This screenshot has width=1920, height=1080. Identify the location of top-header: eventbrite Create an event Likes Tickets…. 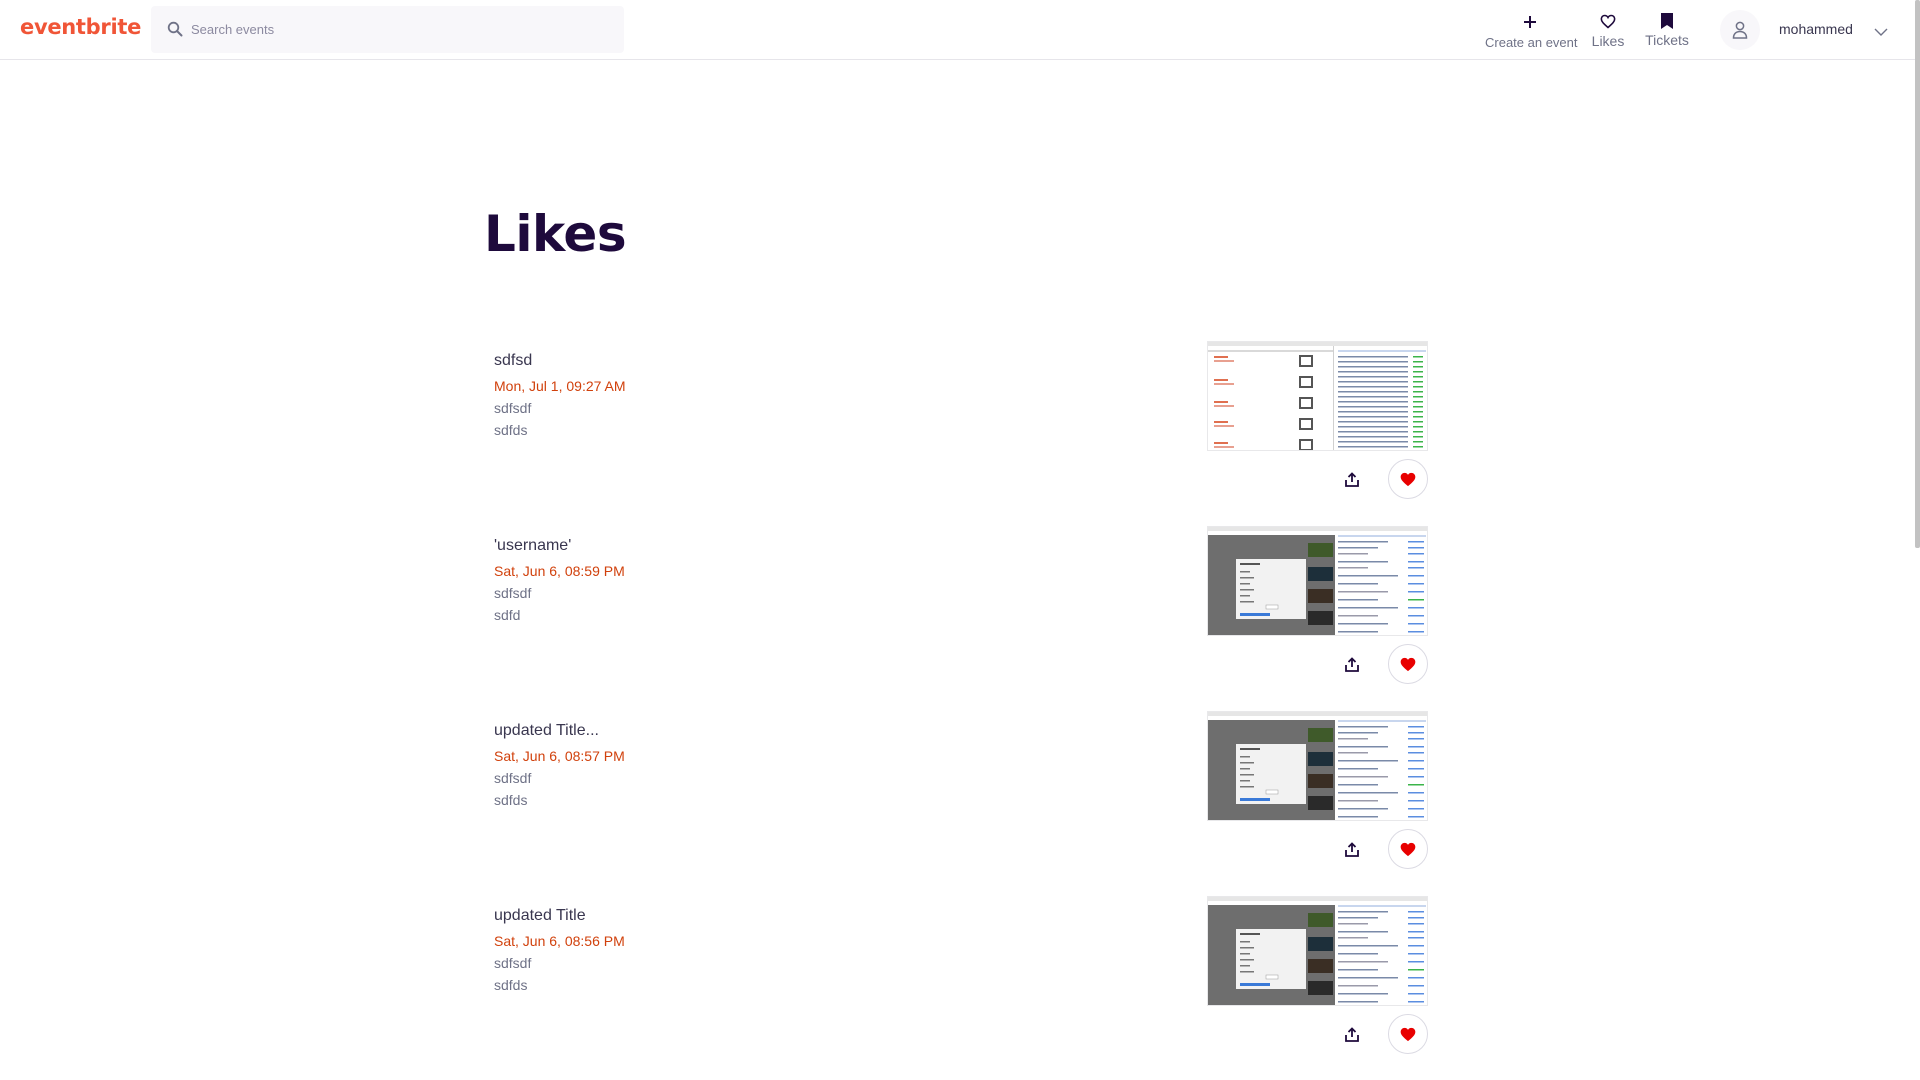
(960, 30).